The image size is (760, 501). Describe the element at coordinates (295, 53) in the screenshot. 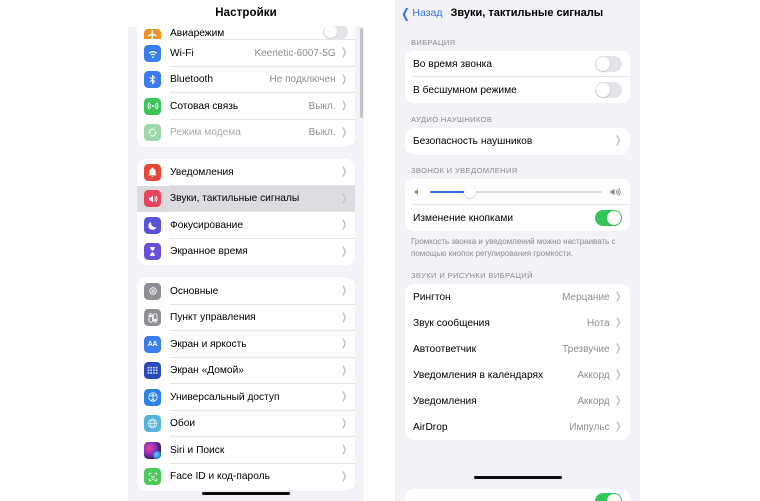

I see `wifi-network-value: Keenetic-6007-5G` at that location.